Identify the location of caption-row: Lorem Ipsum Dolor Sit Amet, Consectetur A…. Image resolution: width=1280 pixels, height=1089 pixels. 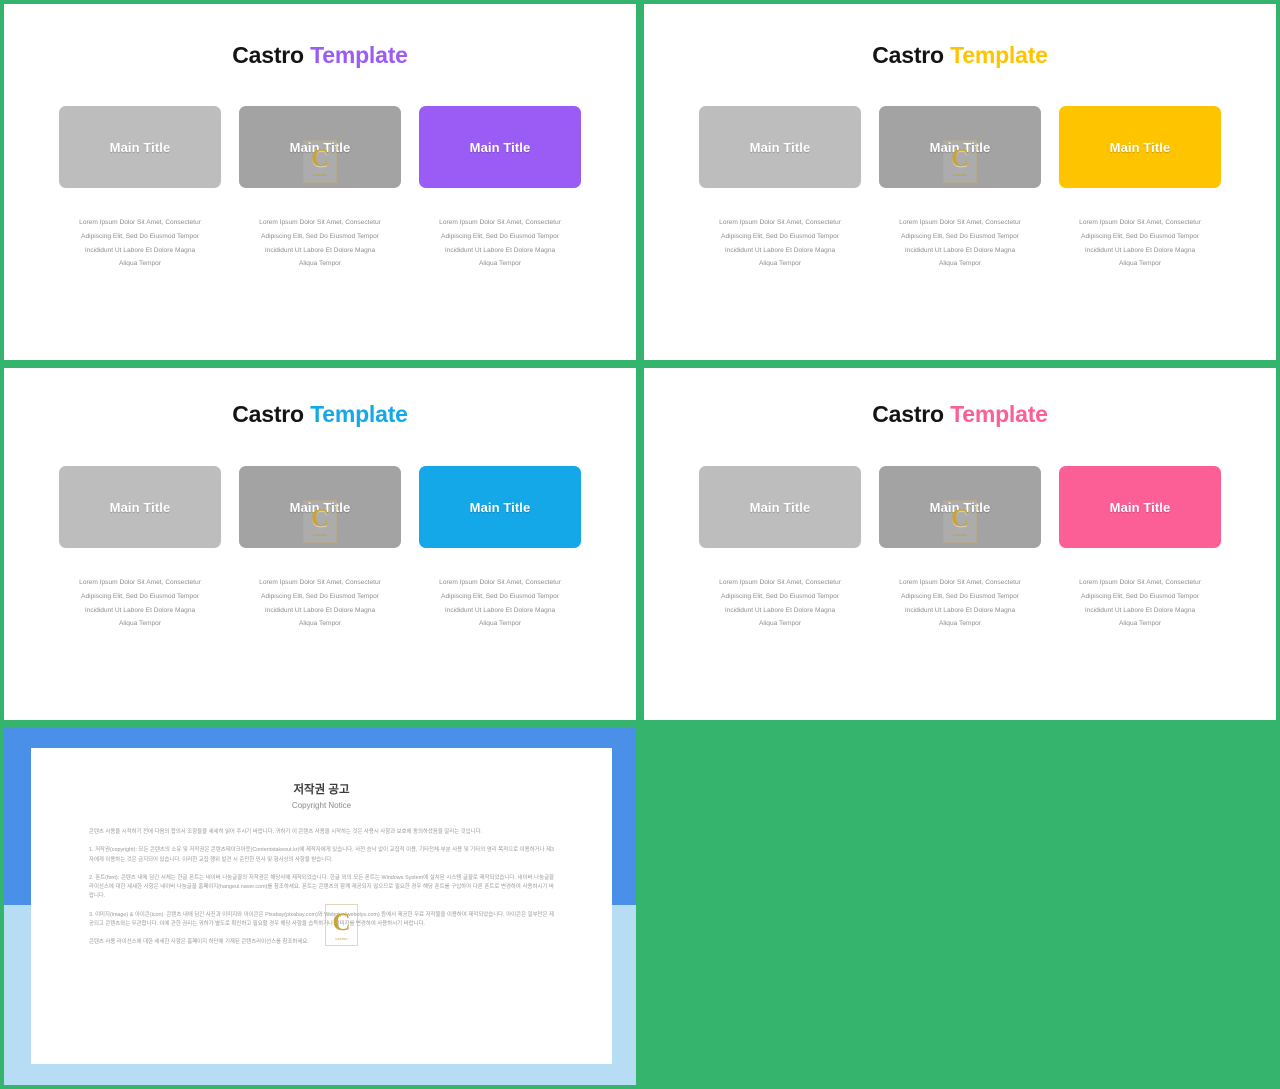
(960, 243).